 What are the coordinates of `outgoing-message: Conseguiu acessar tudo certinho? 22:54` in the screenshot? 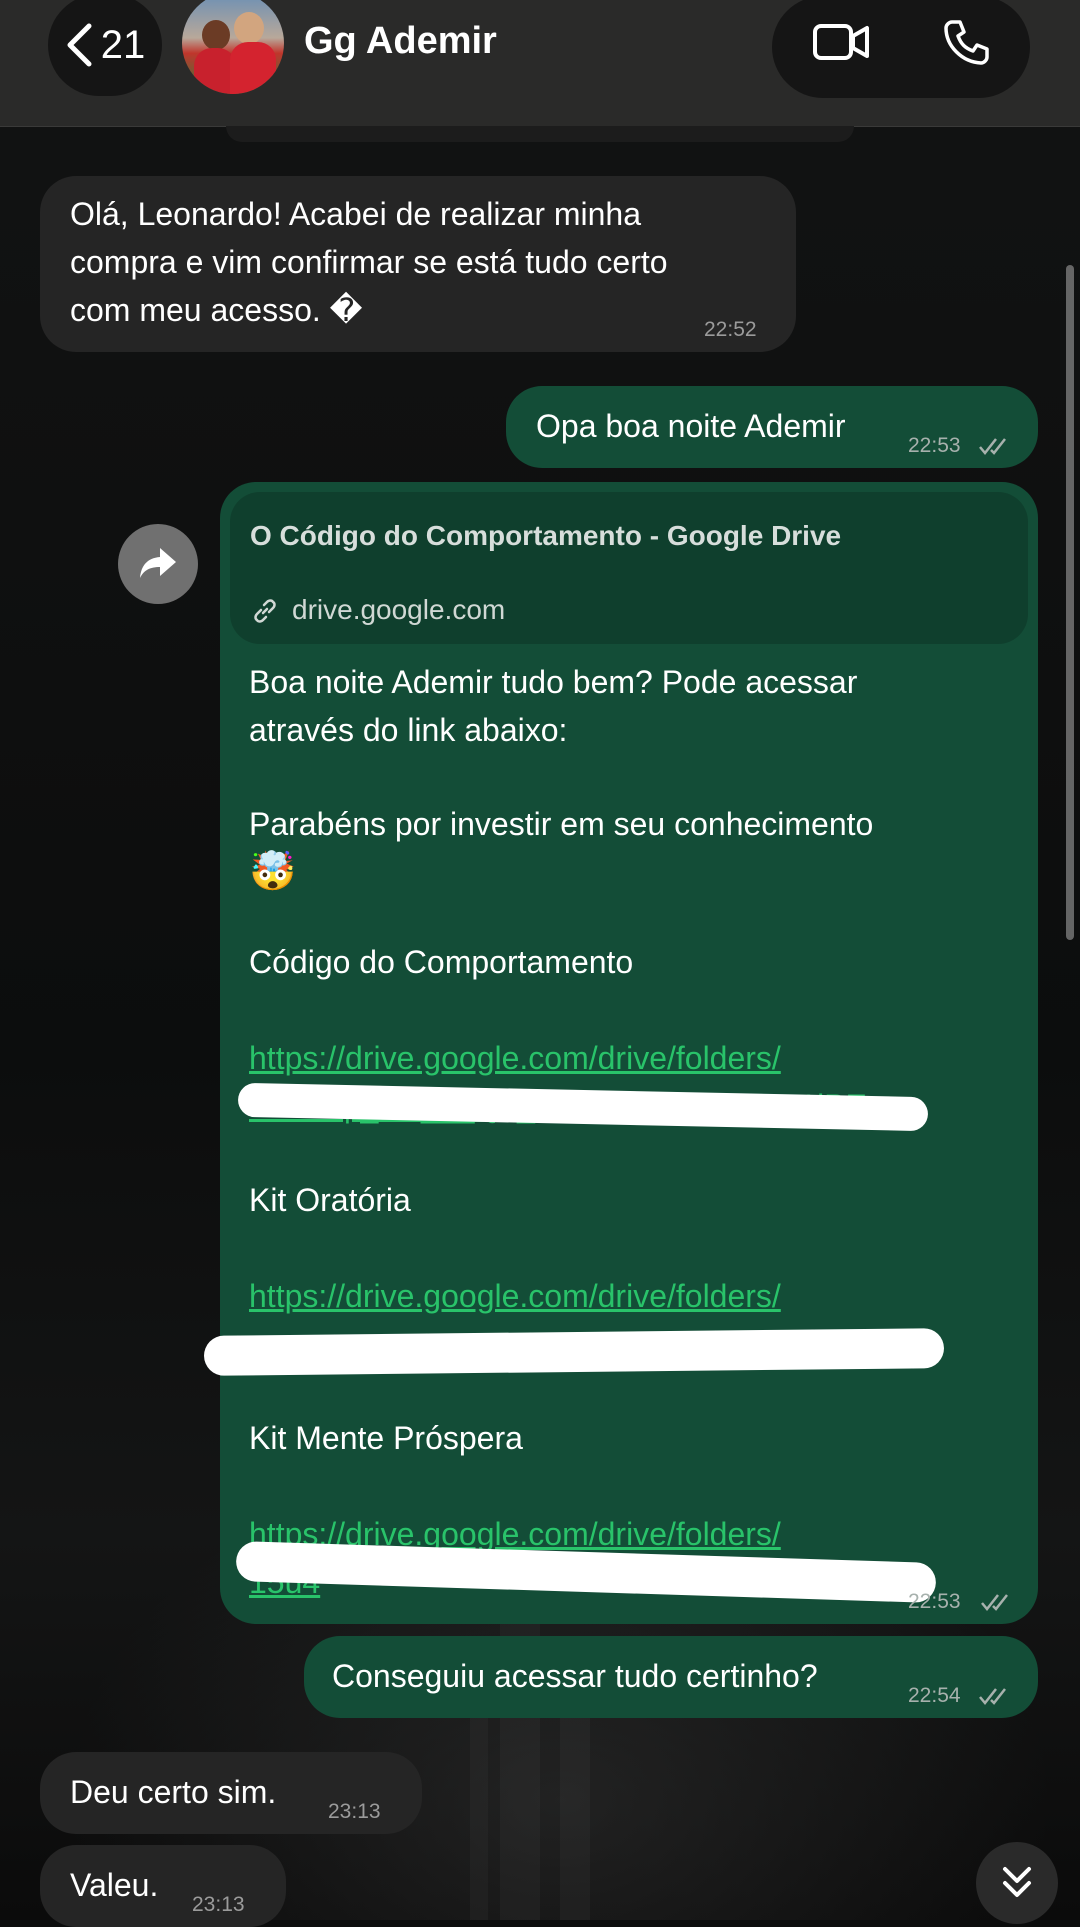 It's located at (671, 1677).